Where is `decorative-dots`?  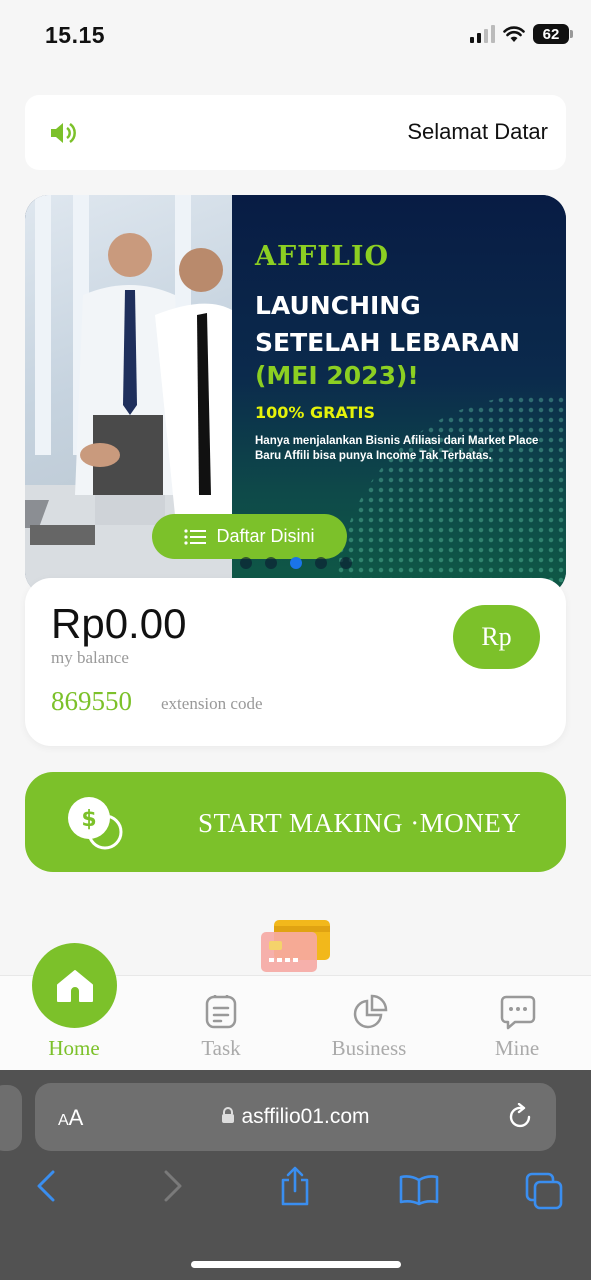
decorative-dots is located at coordinates (451, 495).